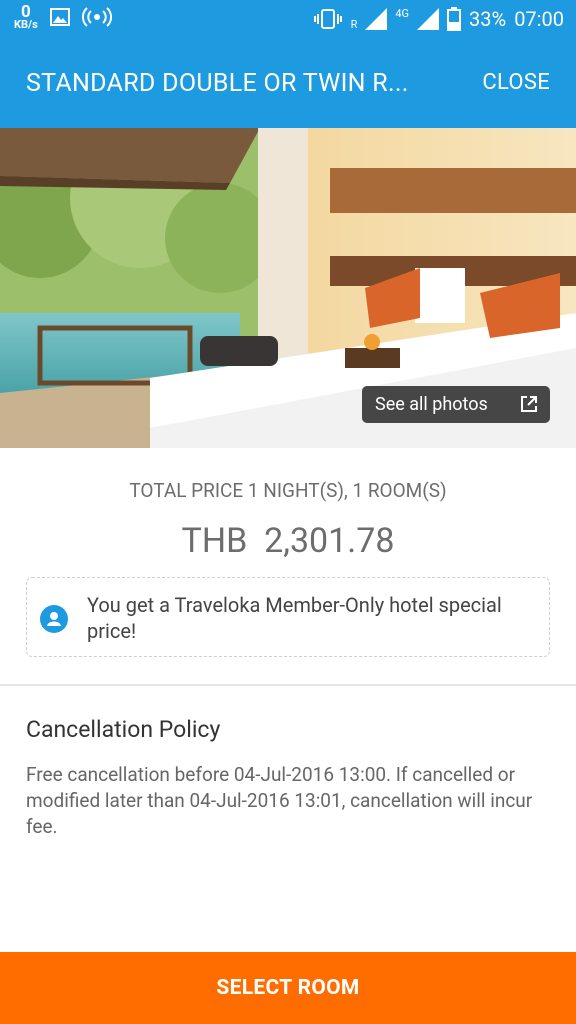  What do you see at coordinates (288, 490) in the screenshot?
I see `total-price-label: TOTAL PRICE 1 NIGHT(S), 1 ROOM(S)` at bounding box center [288, 490].